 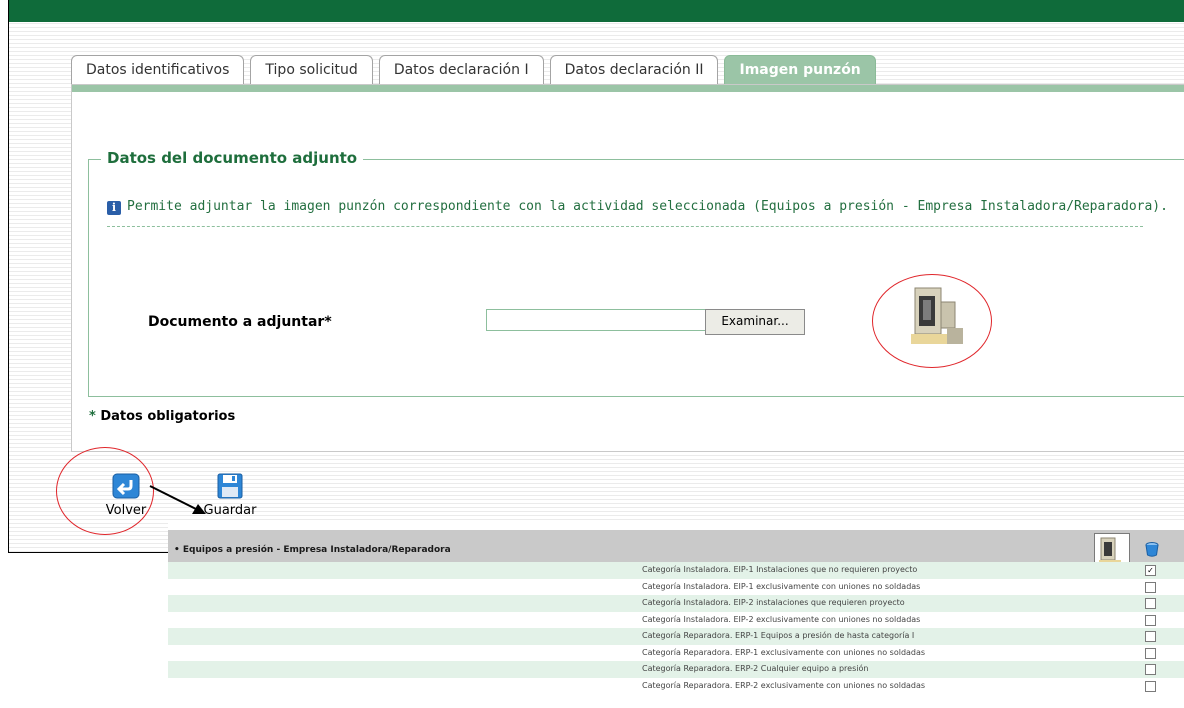 I want to click on annotation-circle-image, so click(x=932, y=321).